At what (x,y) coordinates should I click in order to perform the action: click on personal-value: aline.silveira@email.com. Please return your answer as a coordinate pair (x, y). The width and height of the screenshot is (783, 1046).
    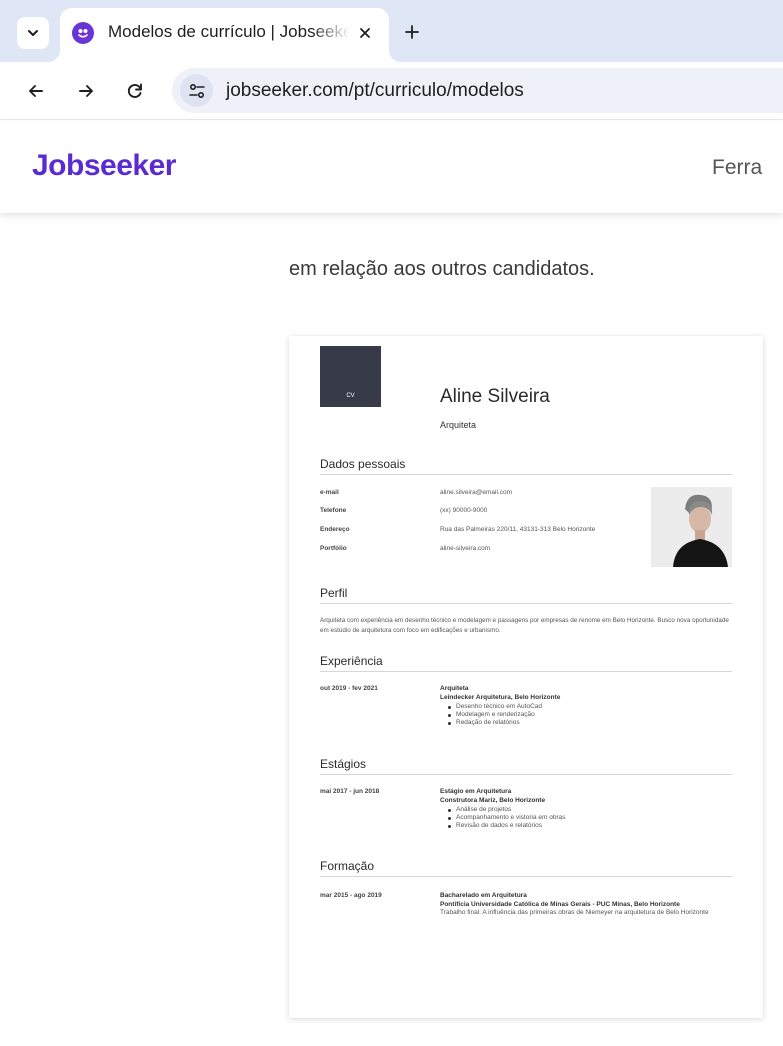
    Looking at the image, I should click on (476, 492).